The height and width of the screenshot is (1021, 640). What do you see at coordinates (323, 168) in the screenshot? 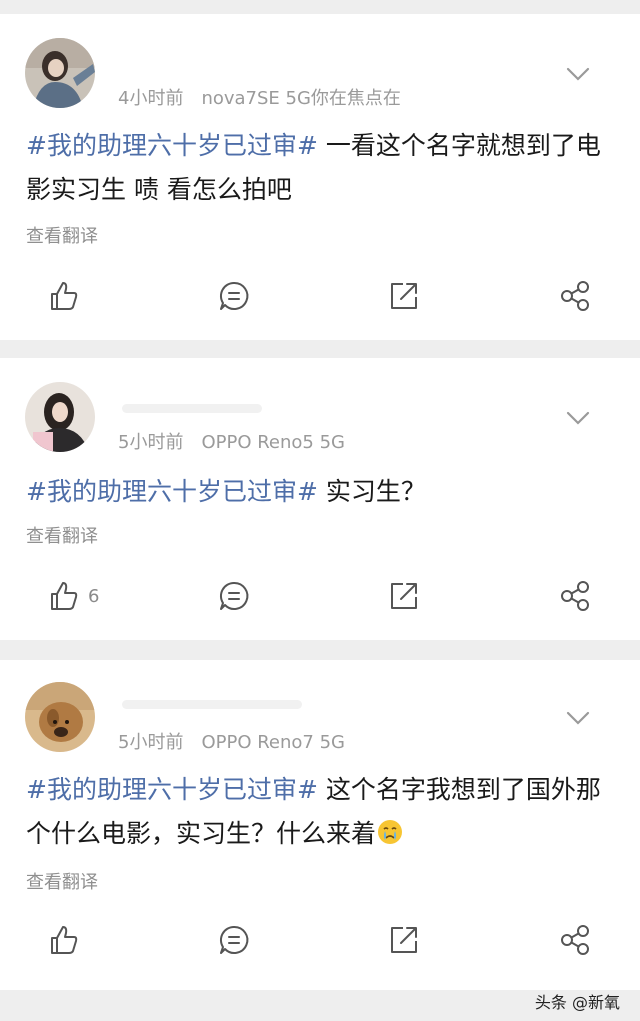
I see `post-text: #我的助理六十岁已过审# 一看这个名字就想到了电影实习生 啧 看怎么拍吧` at bounding box center [323, 168].